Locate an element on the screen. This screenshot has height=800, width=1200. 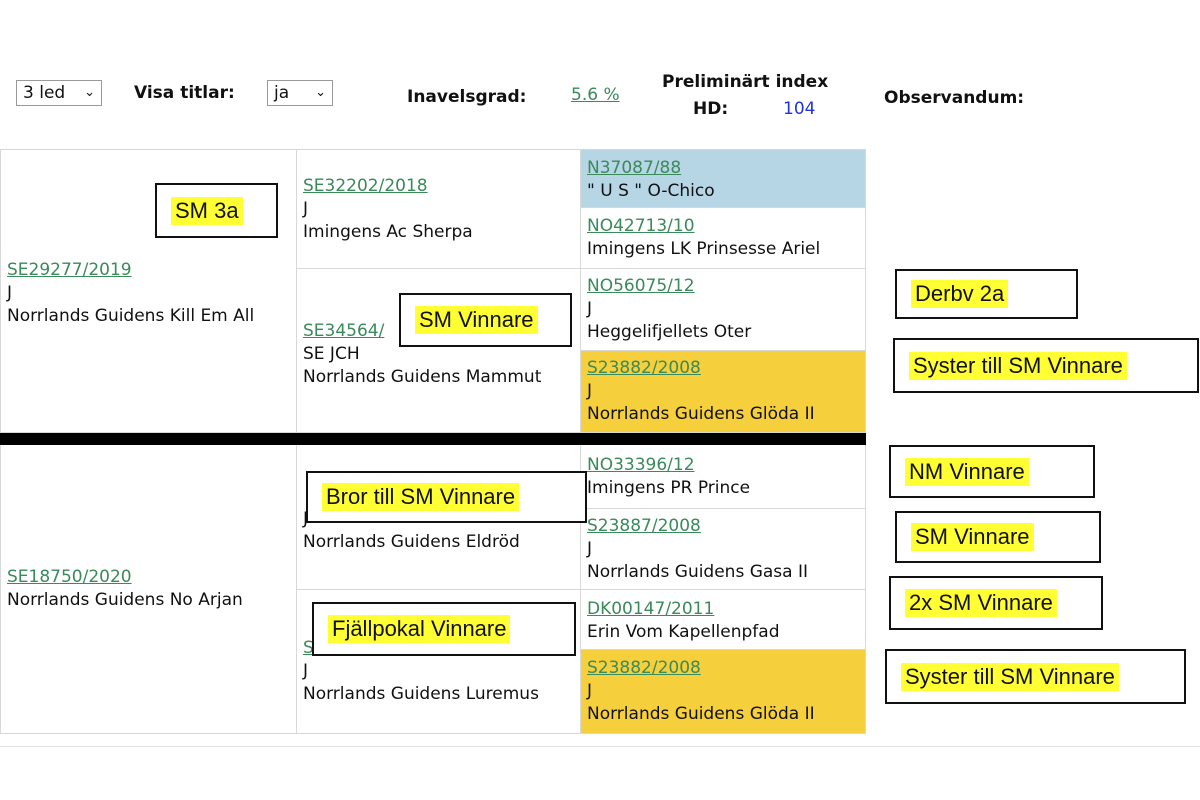
sds-title: J is located at coordinates (590, 309).